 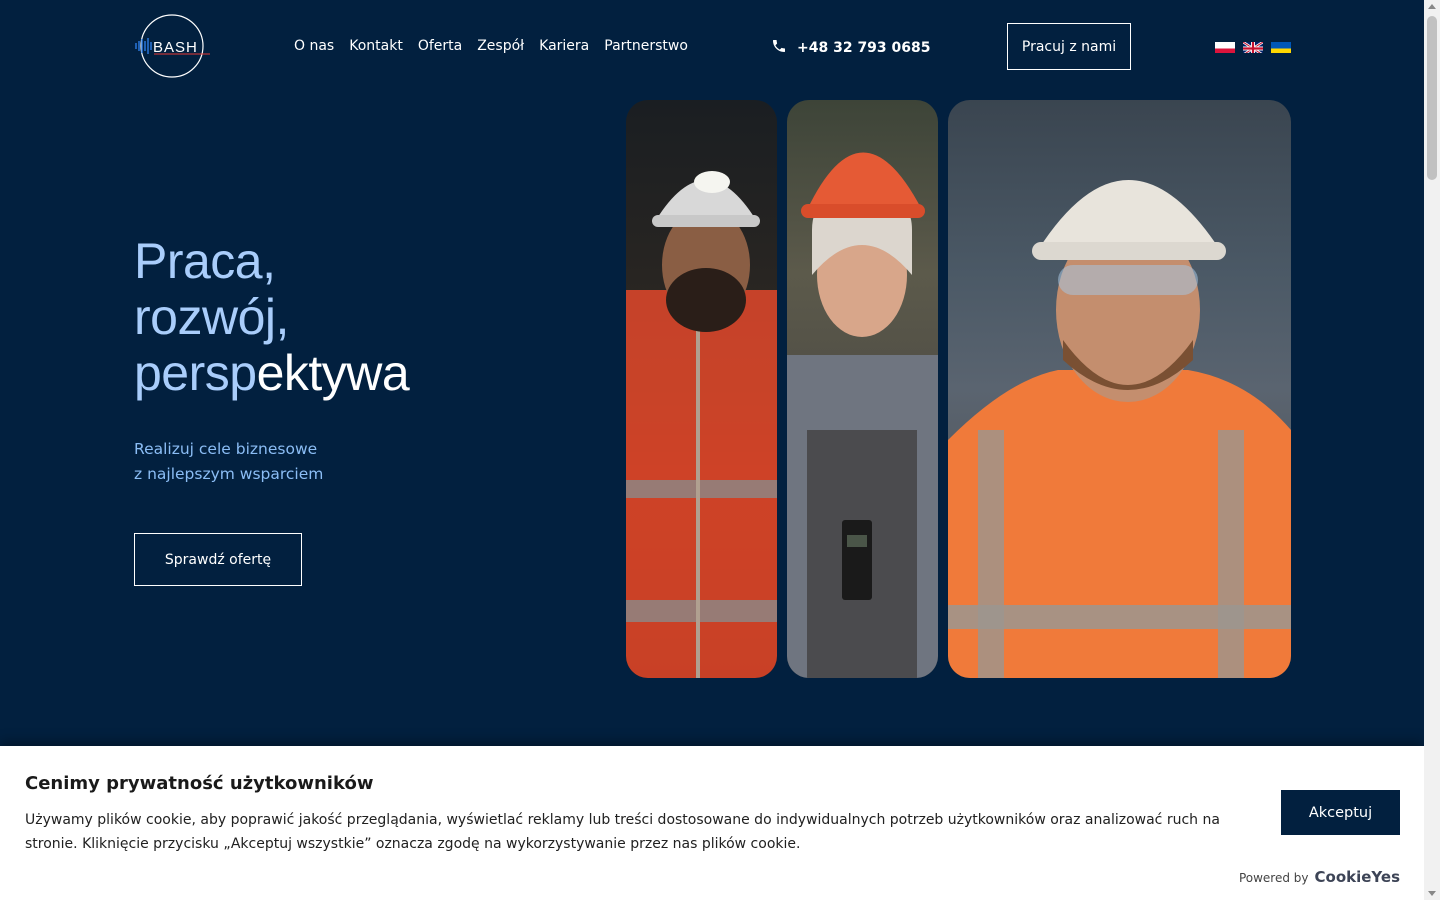 What do you see at coordinates (1069, 46) in the screenshot?
I see `work-with-us-button: Pracuj z nami` at bounding box center [1069, 46].